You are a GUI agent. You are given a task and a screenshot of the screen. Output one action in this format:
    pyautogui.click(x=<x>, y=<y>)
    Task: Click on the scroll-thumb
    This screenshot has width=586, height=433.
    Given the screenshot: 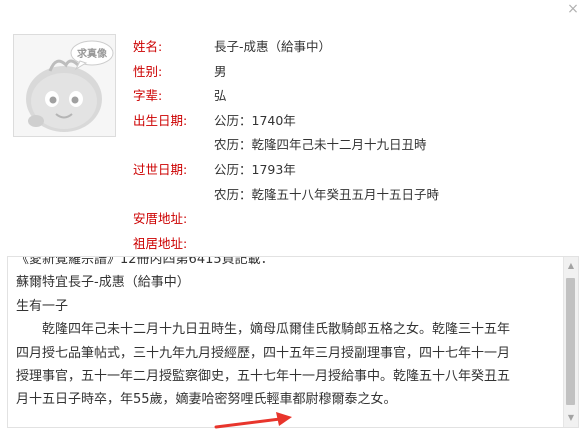 What is the action you would take?
    pyautogui.click(x=570, y=341)
    